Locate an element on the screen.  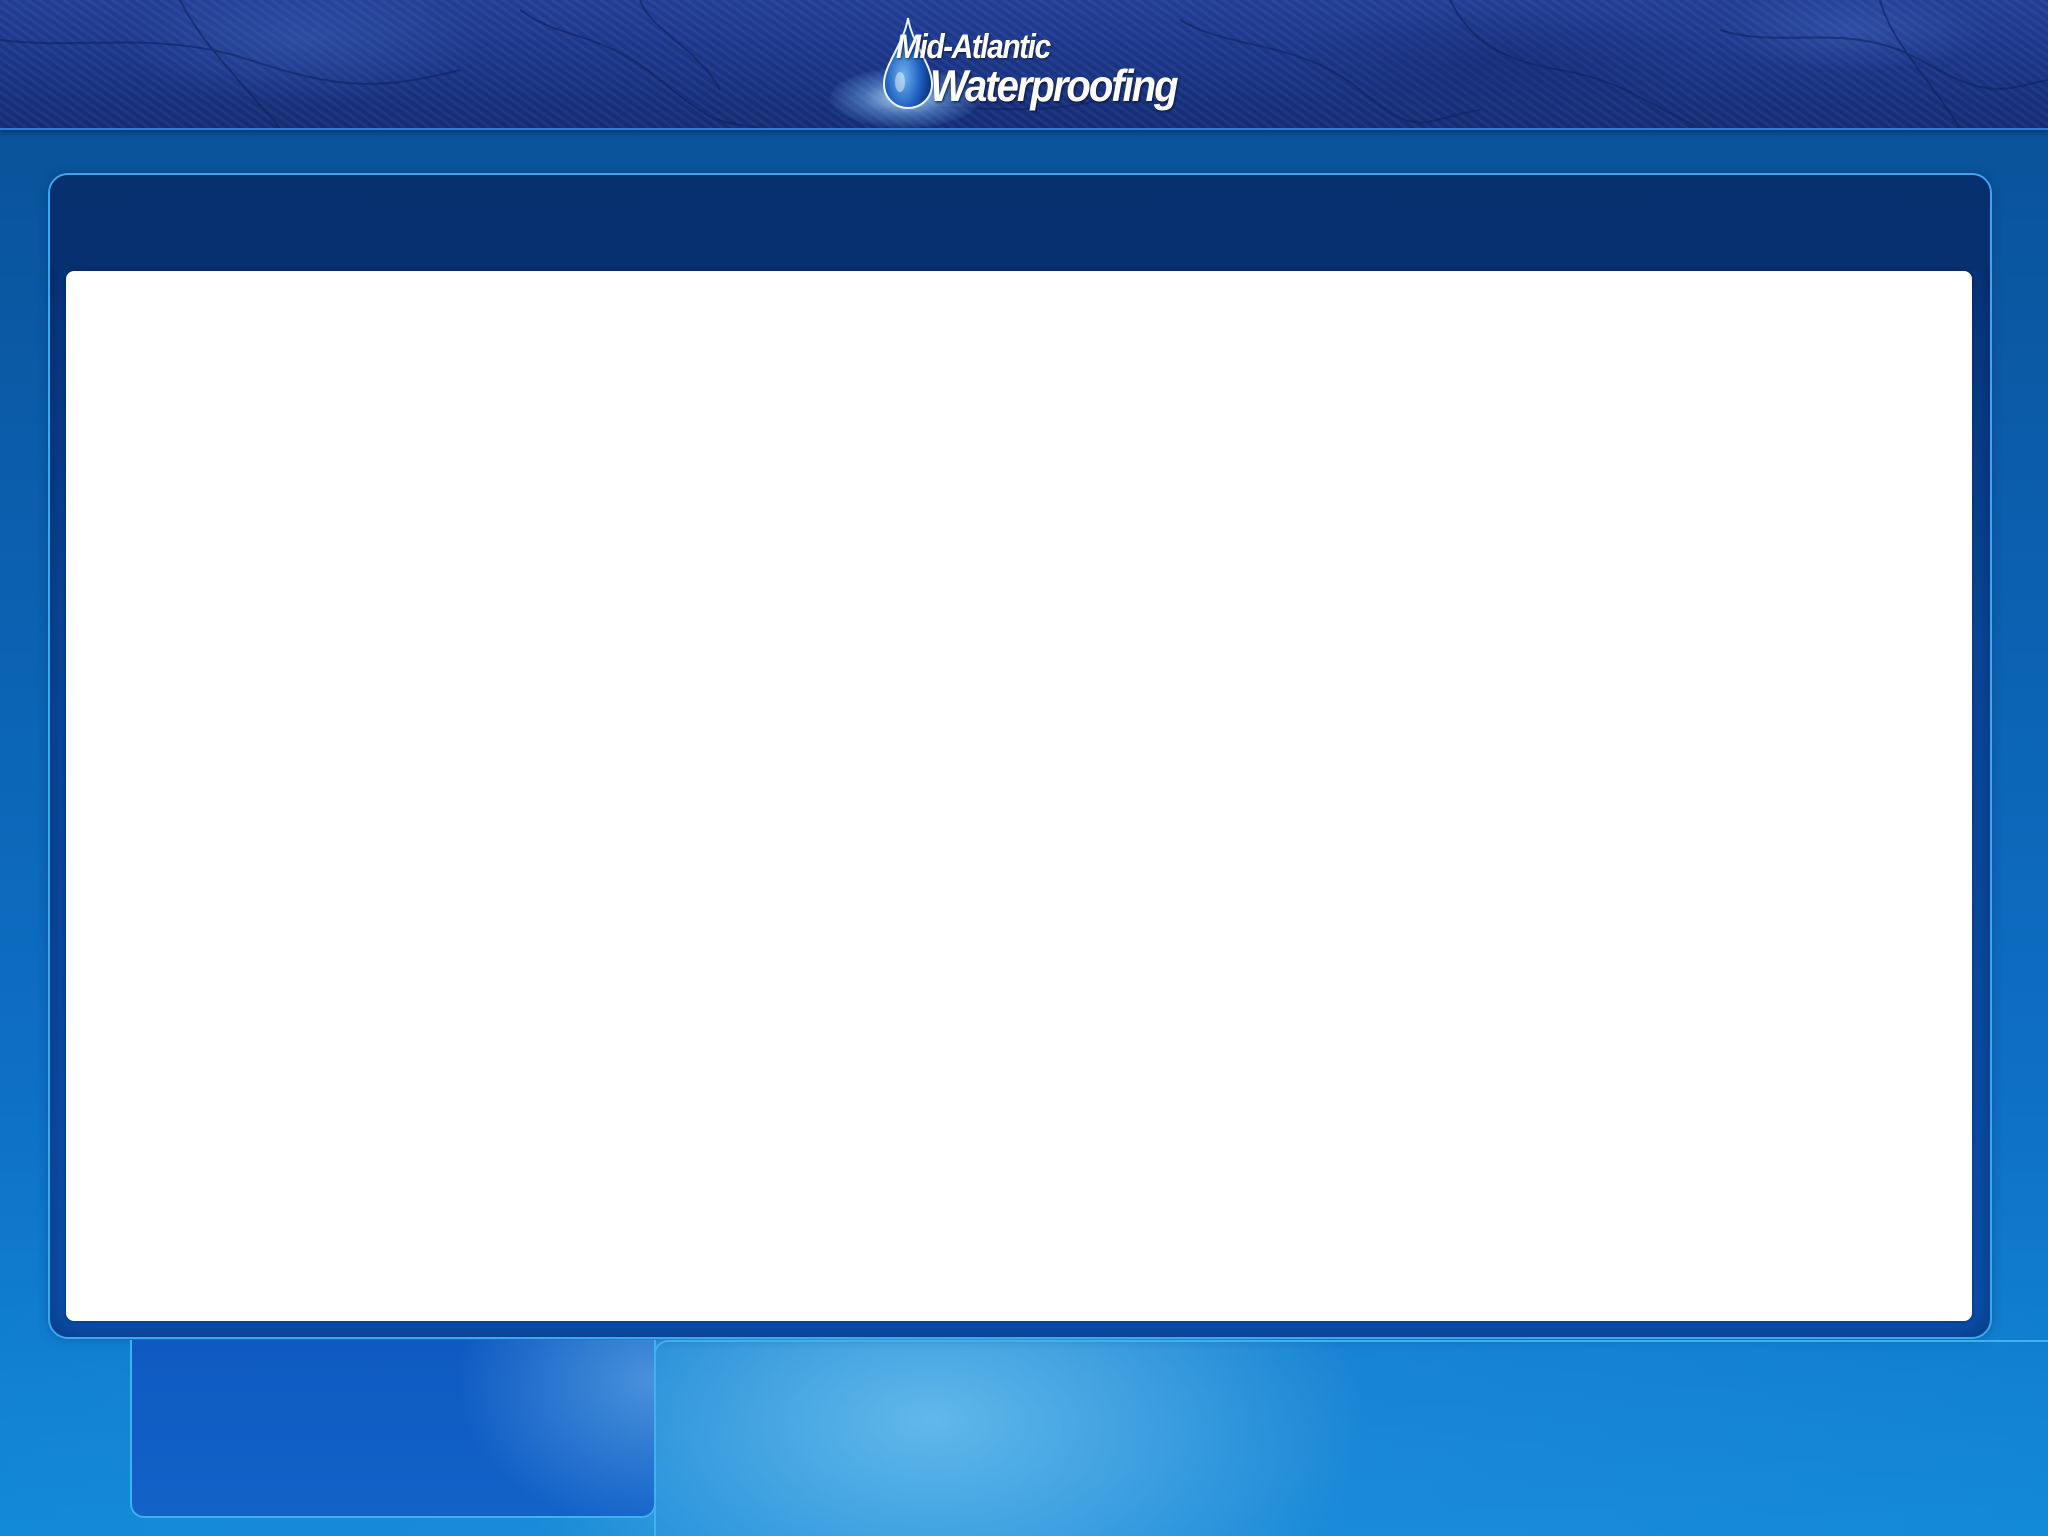
footer-left-panel is located at coordinates (393, 1429).